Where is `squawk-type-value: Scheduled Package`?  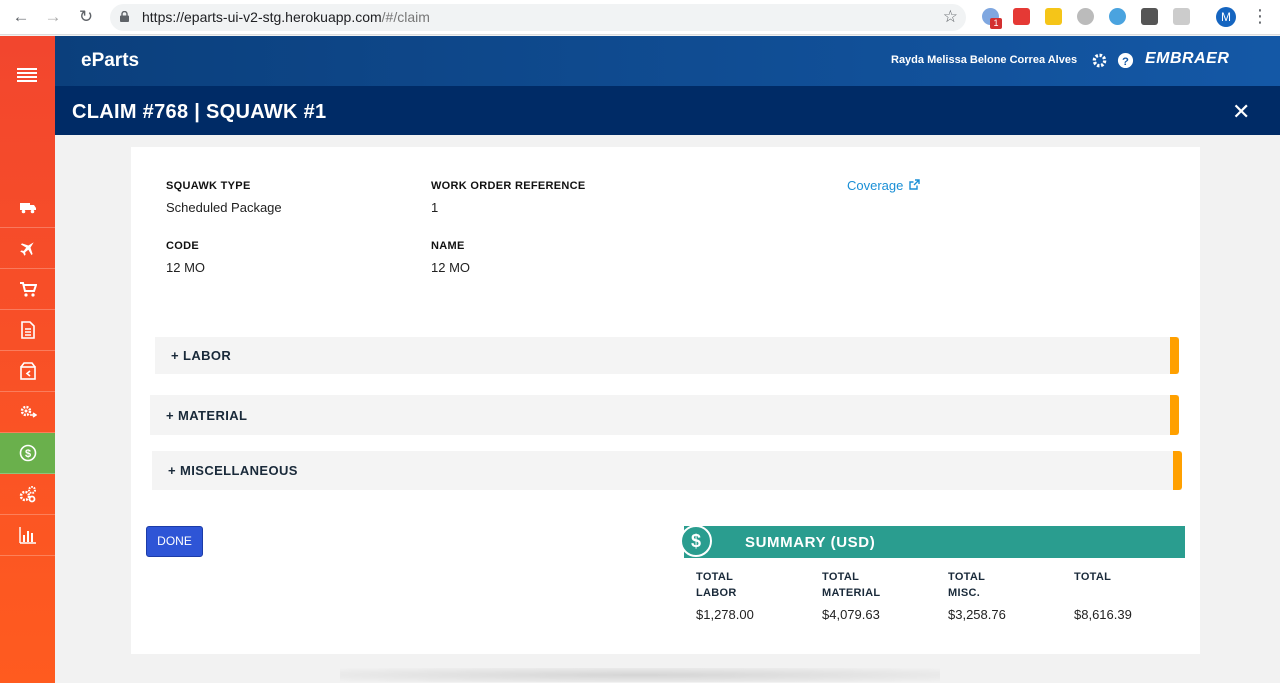
squawk-type-value: Scheduled Package is located at coordinates (224, 207).